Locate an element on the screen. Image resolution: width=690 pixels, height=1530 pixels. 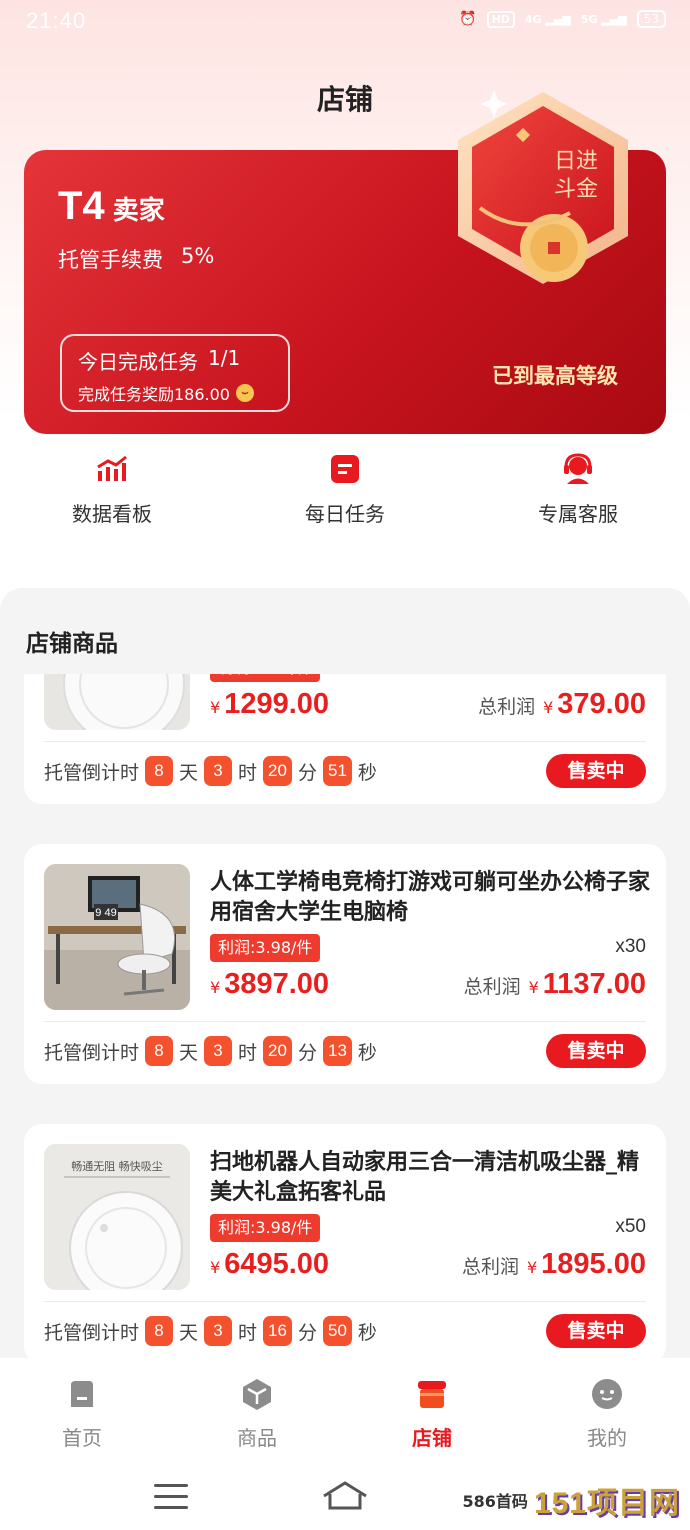
countdown: 托管倒计时 8天 3时 20 分 51 秒 is located at coordinates (210, 771).